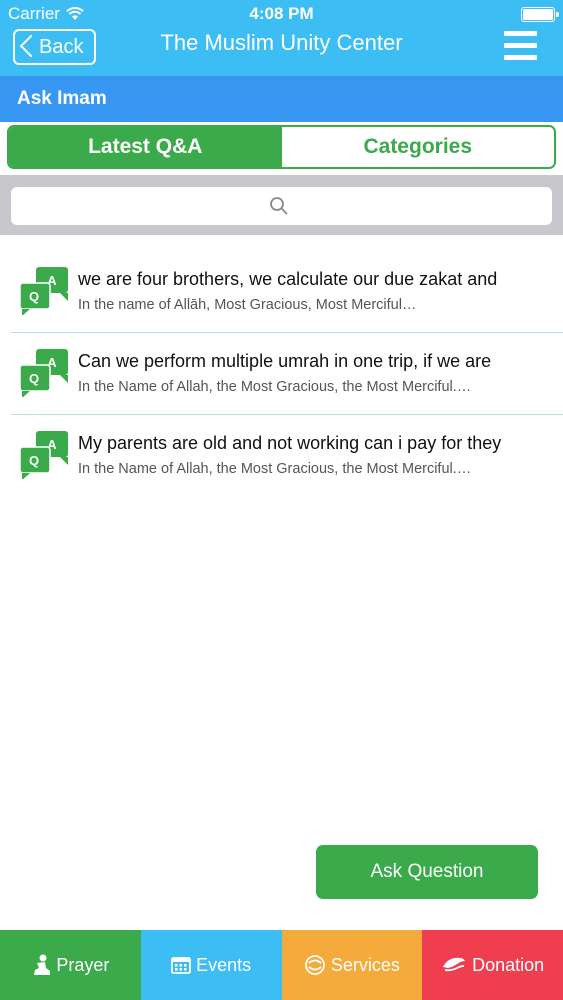  I want to click on ask-question-button: Ask Question, so click(427, 872).